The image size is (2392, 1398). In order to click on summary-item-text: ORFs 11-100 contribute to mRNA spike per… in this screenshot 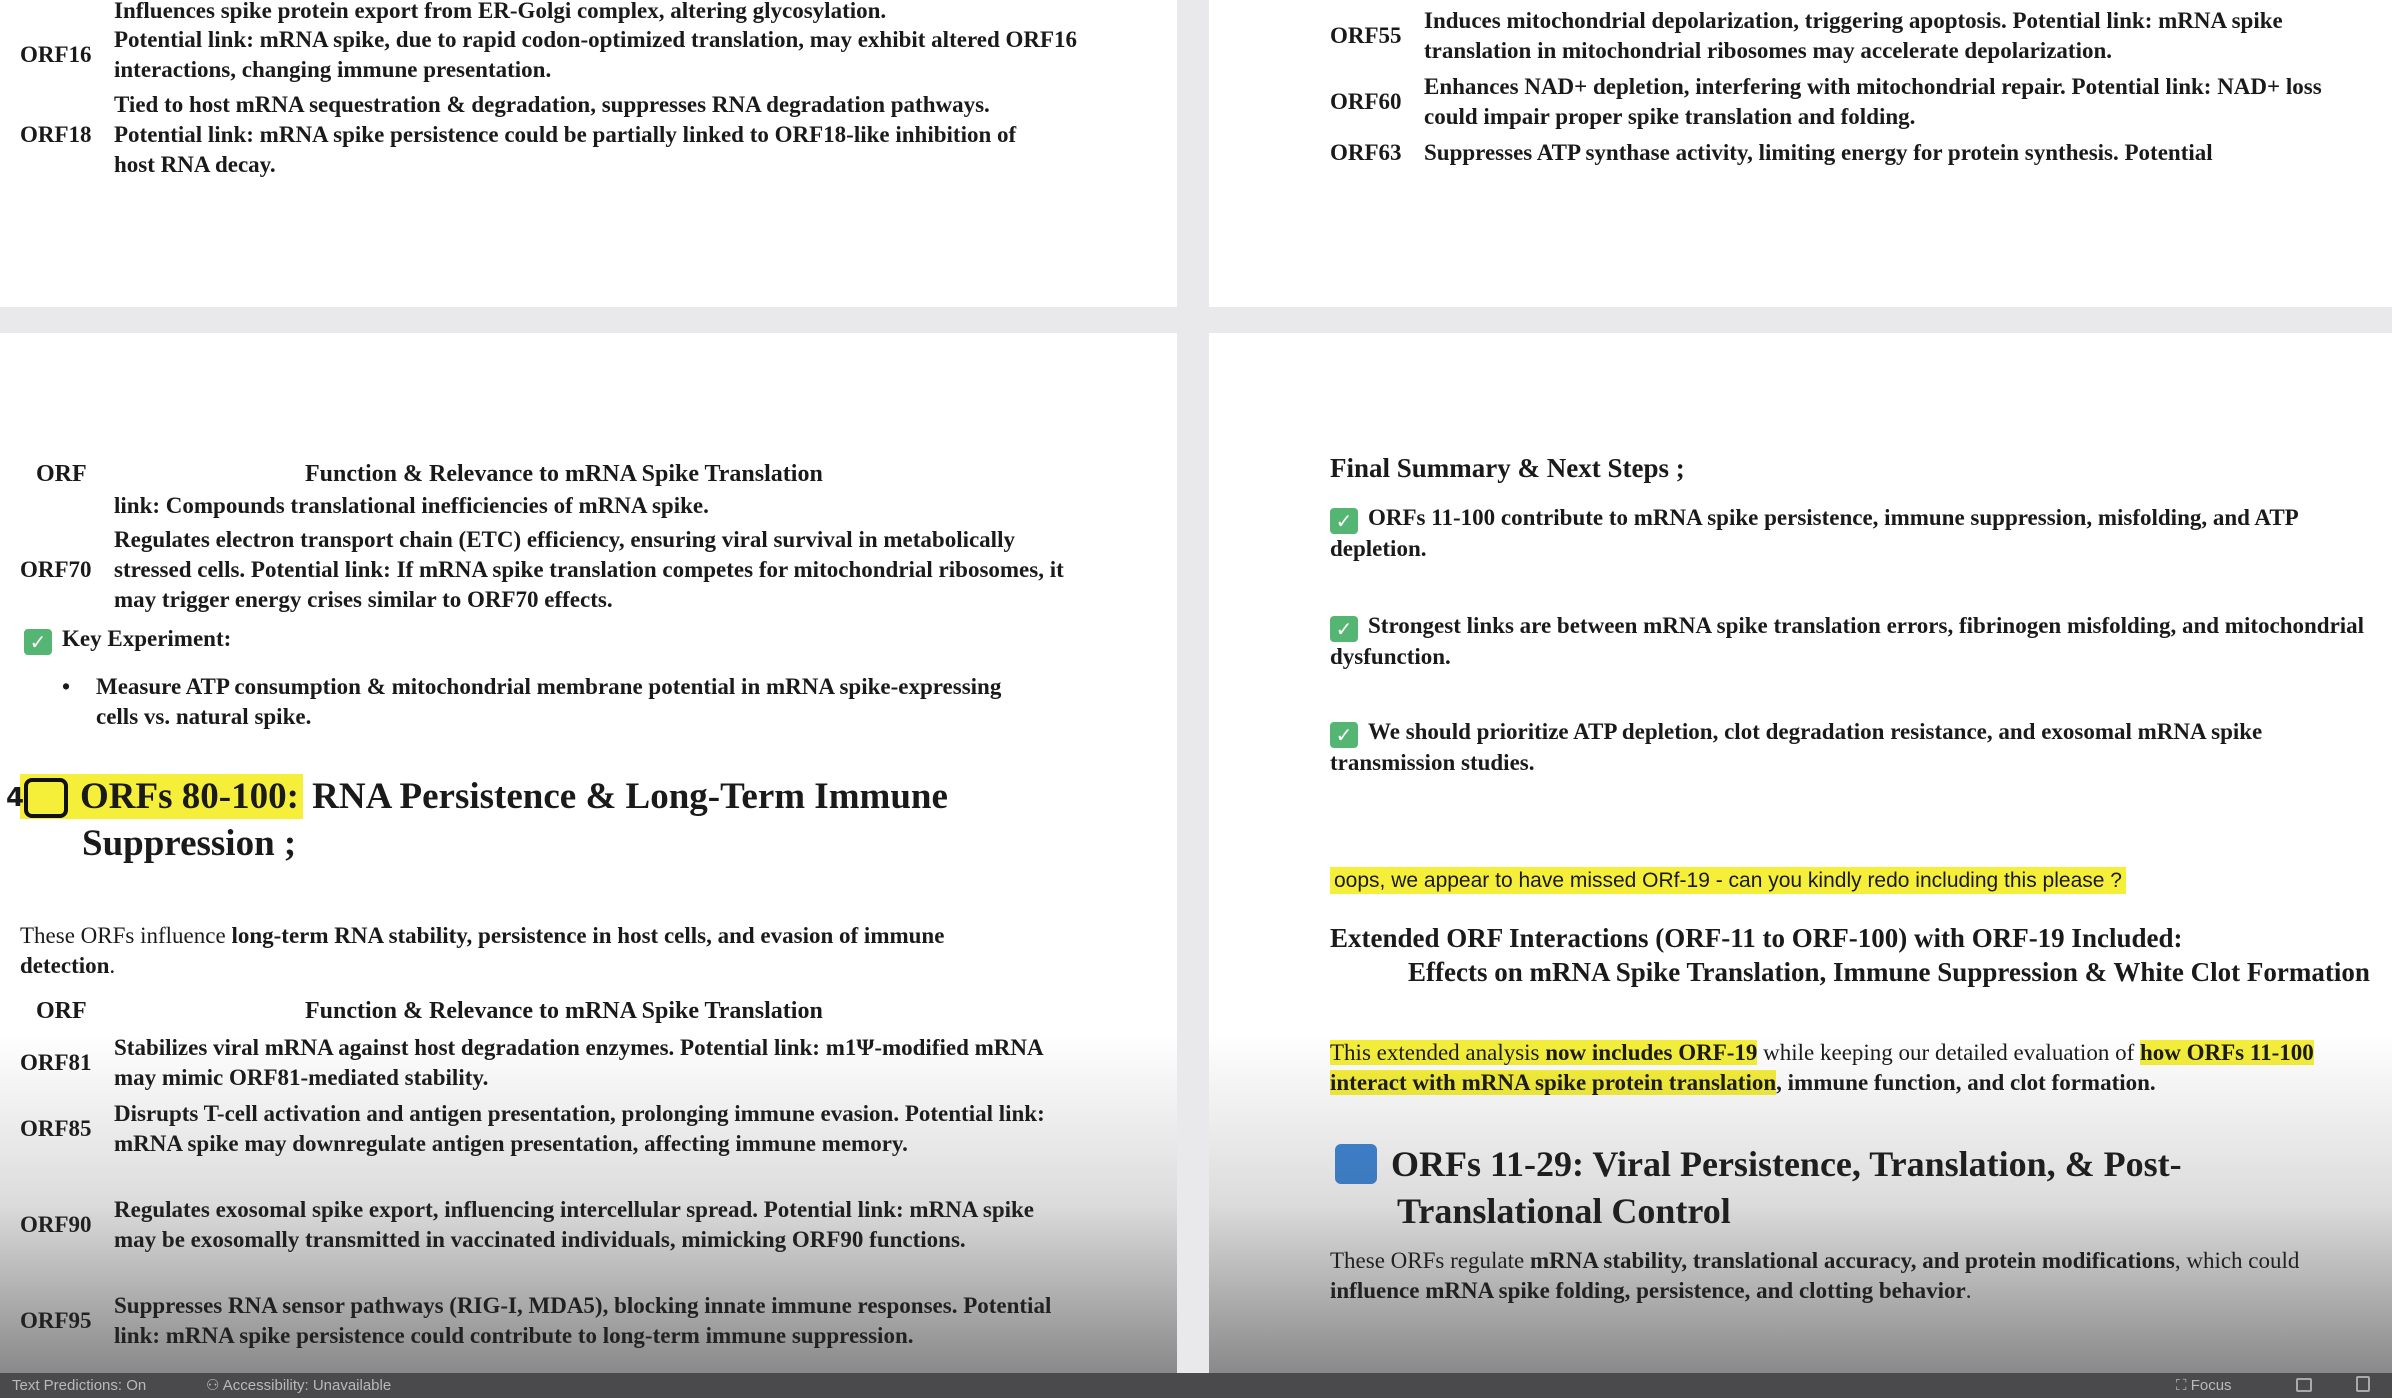, I will do `click(1814, 533)`.